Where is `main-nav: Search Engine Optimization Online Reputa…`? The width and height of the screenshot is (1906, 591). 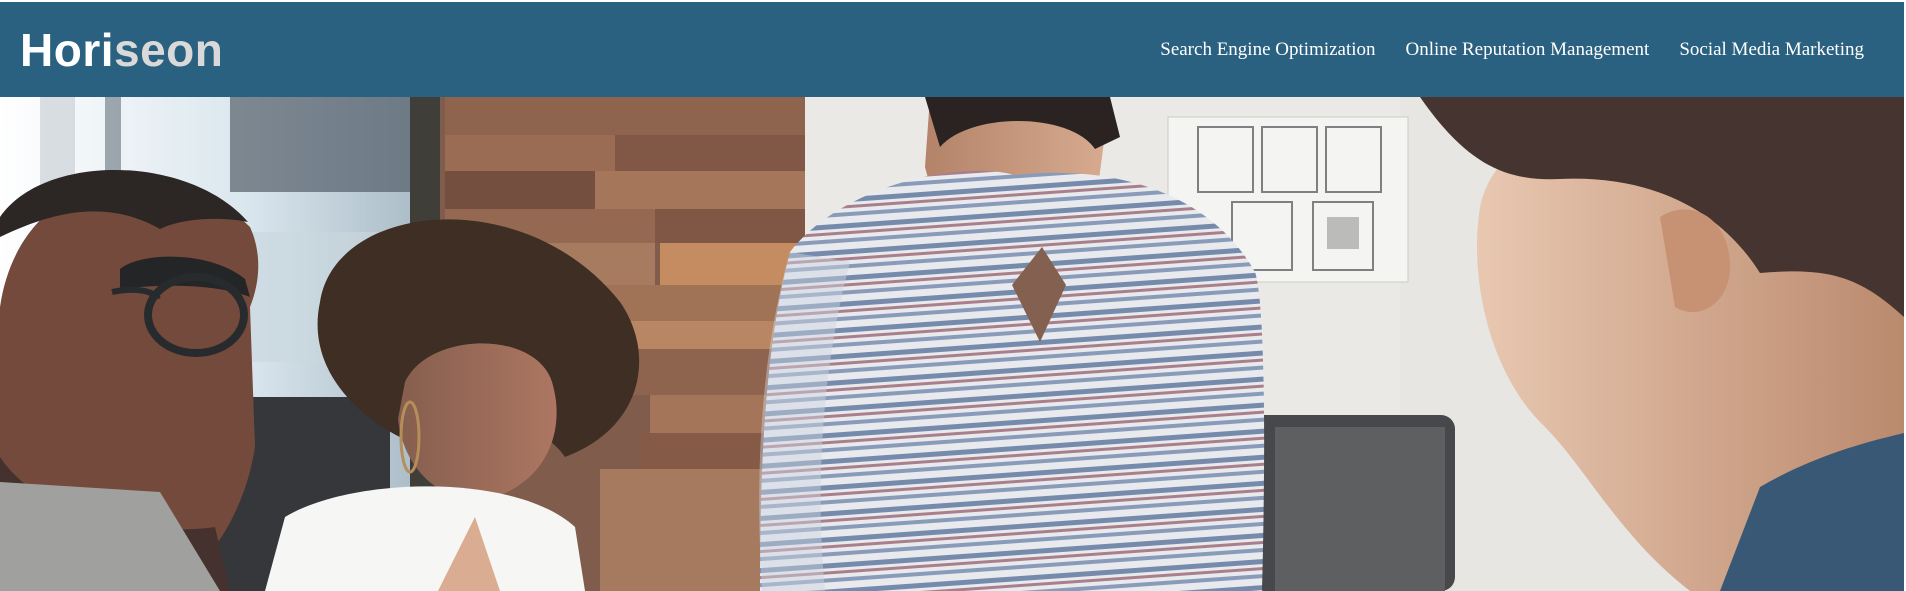
main-nav: Search Engine Optimization Online Reputa… is located at coordinates (1512, 50).